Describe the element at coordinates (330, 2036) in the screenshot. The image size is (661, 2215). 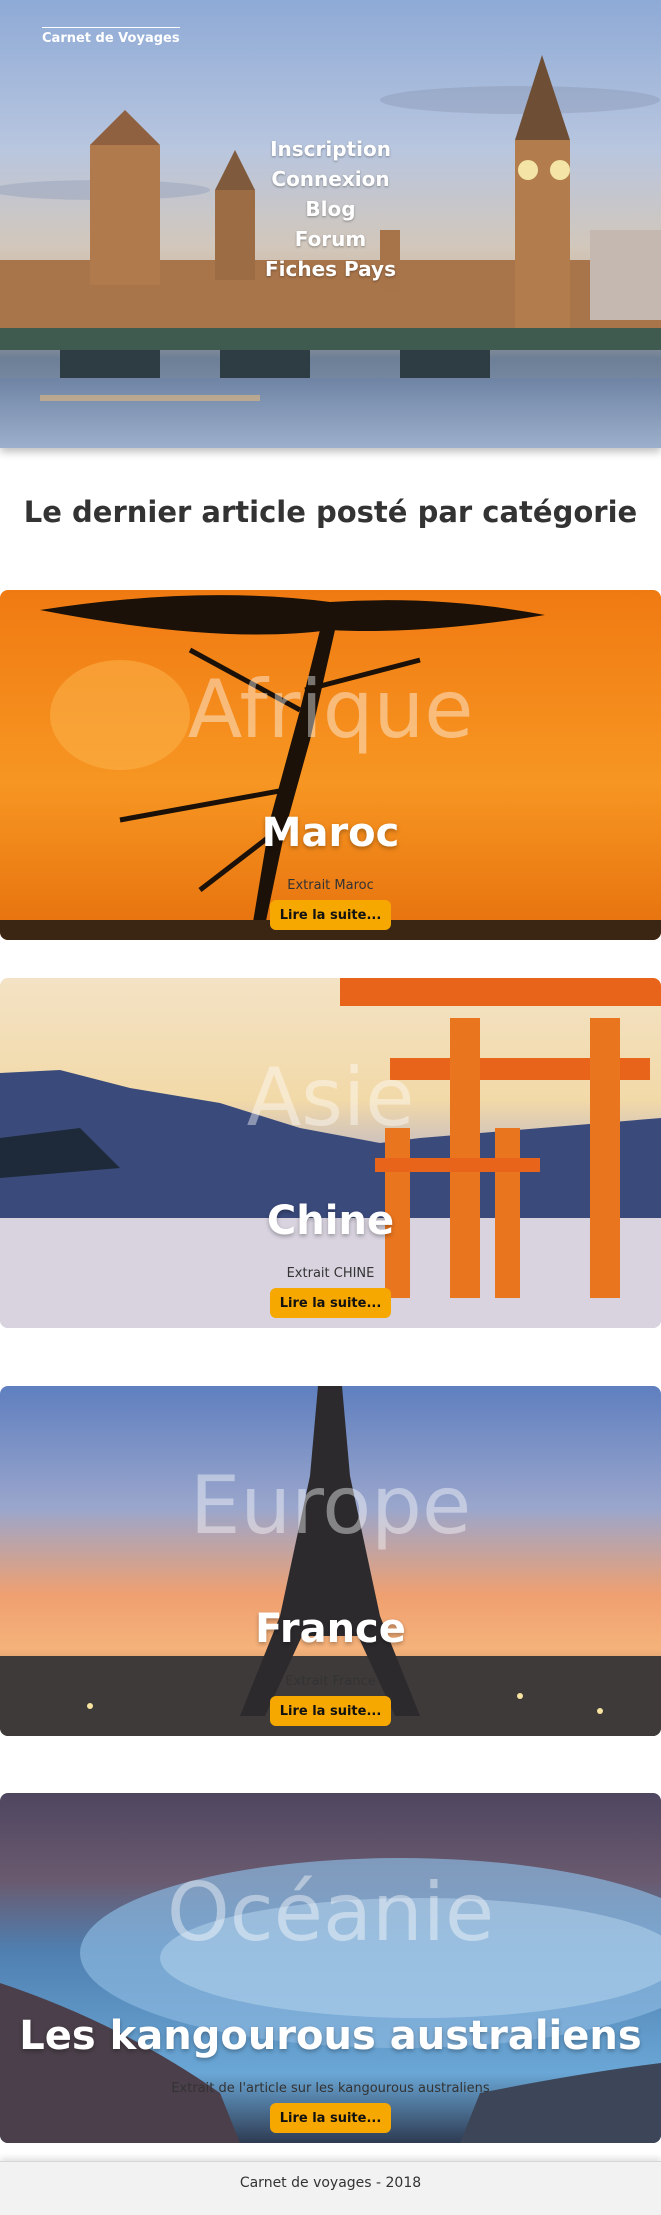
I see `article-title: Les kangourous australiens` at that location.